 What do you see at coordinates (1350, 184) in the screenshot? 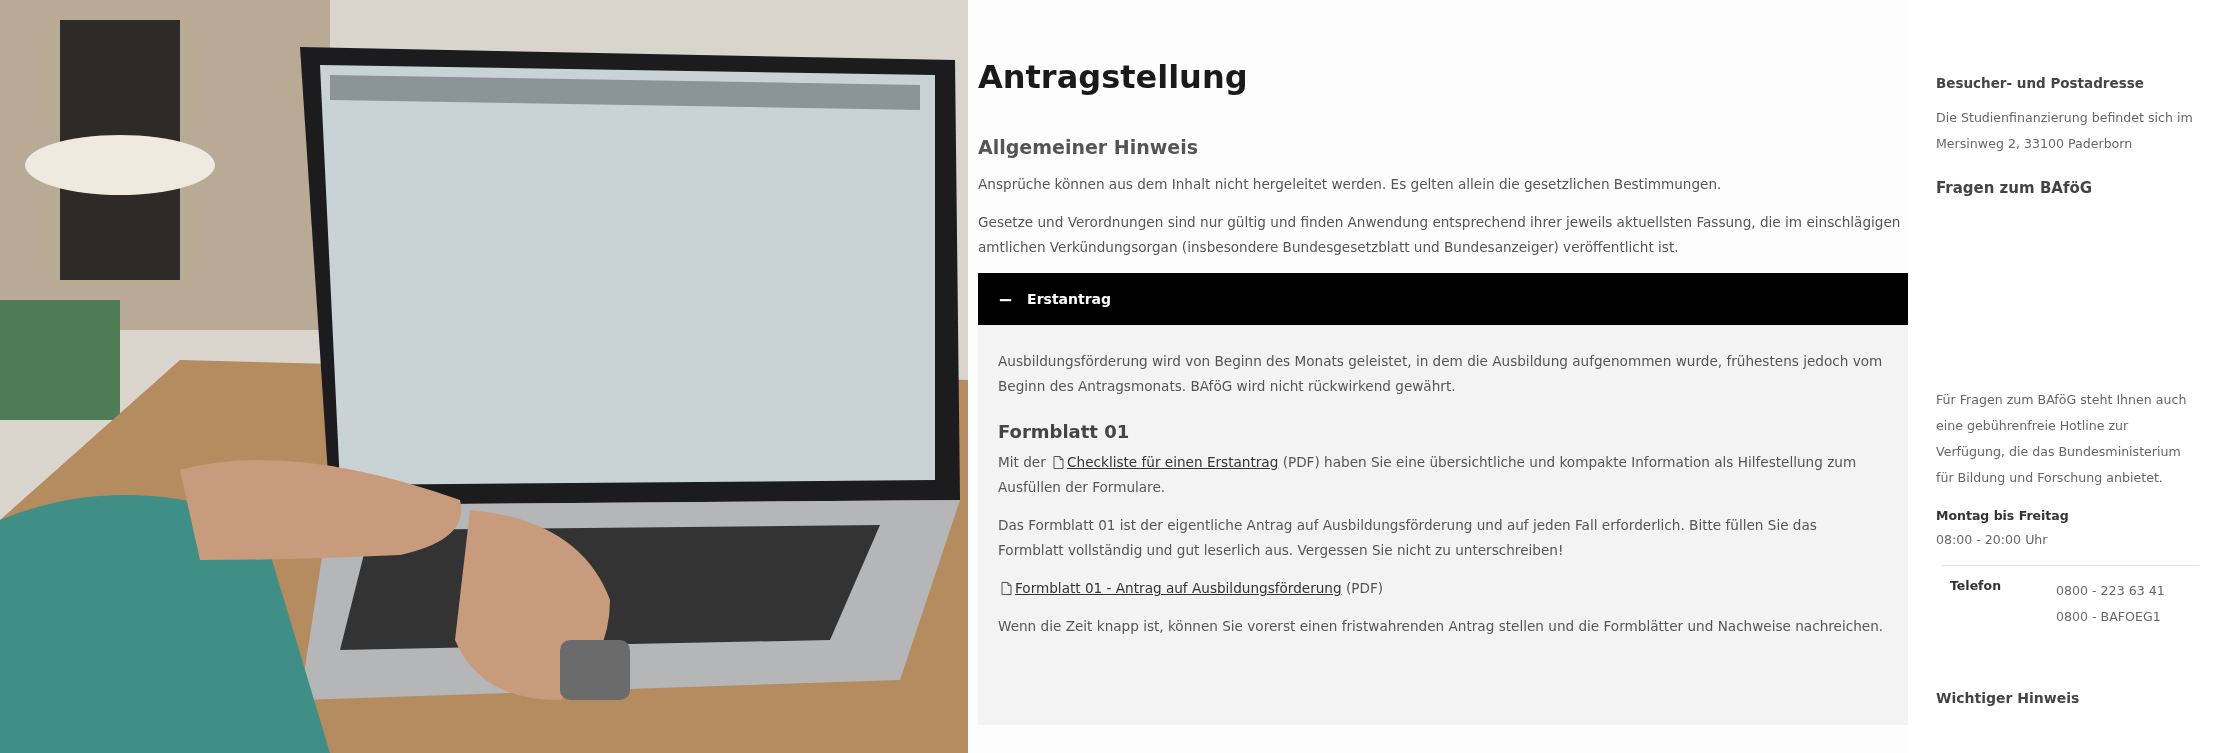
I see `paragraph: Ansprüche können aus dem Inhalt nicht hergeleitet werden. Es gelten allein die gesetzlichen Bestimmungen.` at bounding box center [1350, 184].